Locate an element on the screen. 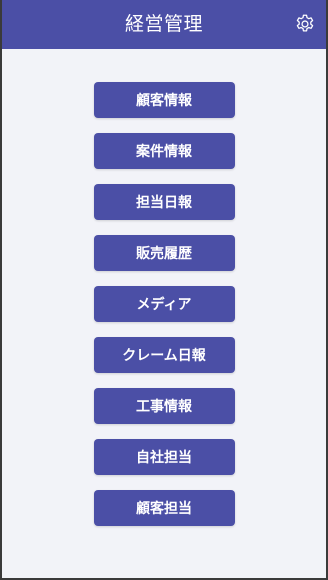 Image resolution: width=328 pixels, height=580 pixels. header-bar: 経営管理 is located at coordinates (164, 24).